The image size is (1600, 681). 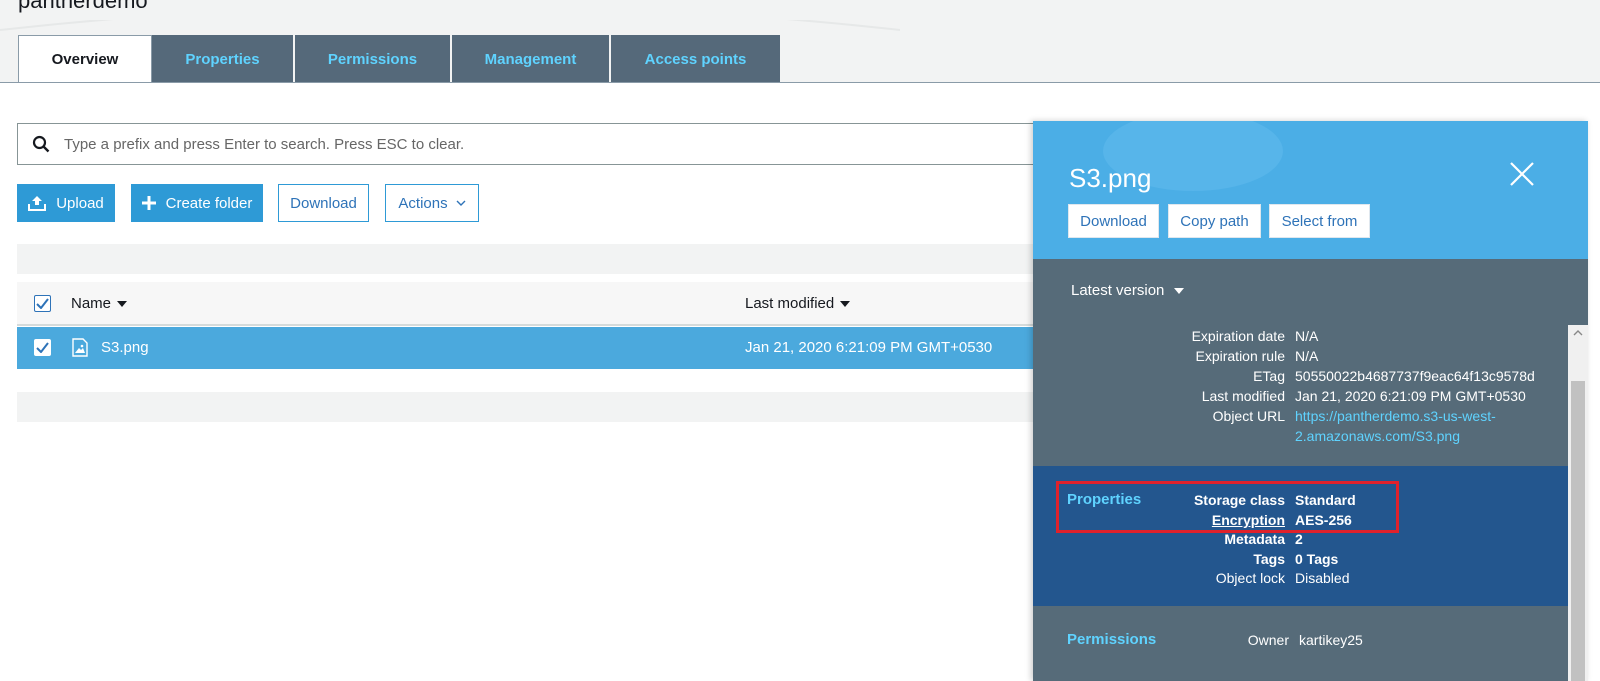 I want to click on download-button: Download, so click(x=323, y=203).